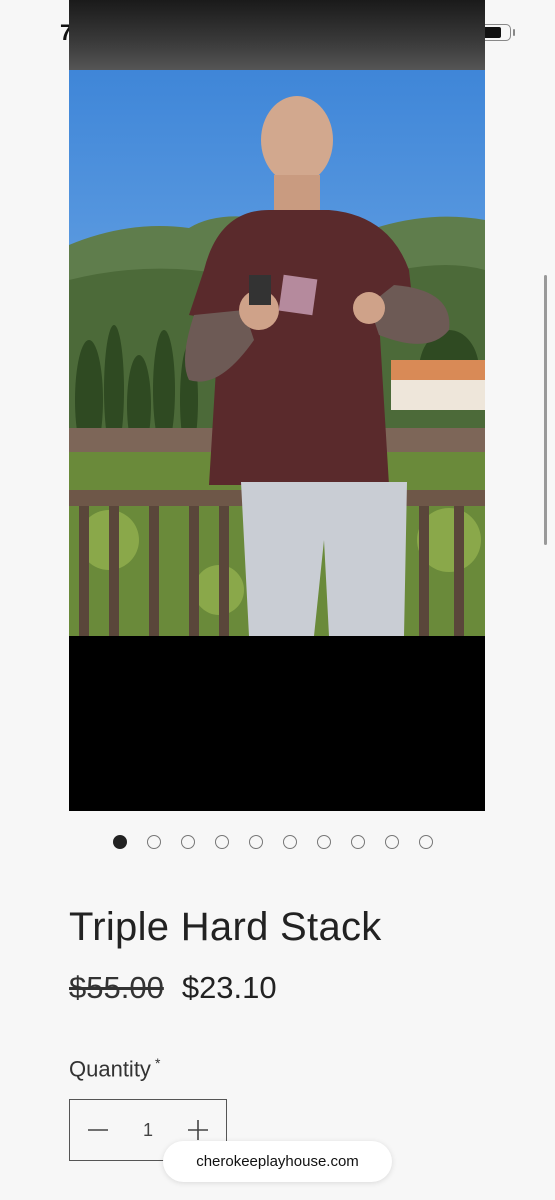  I want to click on price-row: $55.00 $23.10, so click(173, 988).